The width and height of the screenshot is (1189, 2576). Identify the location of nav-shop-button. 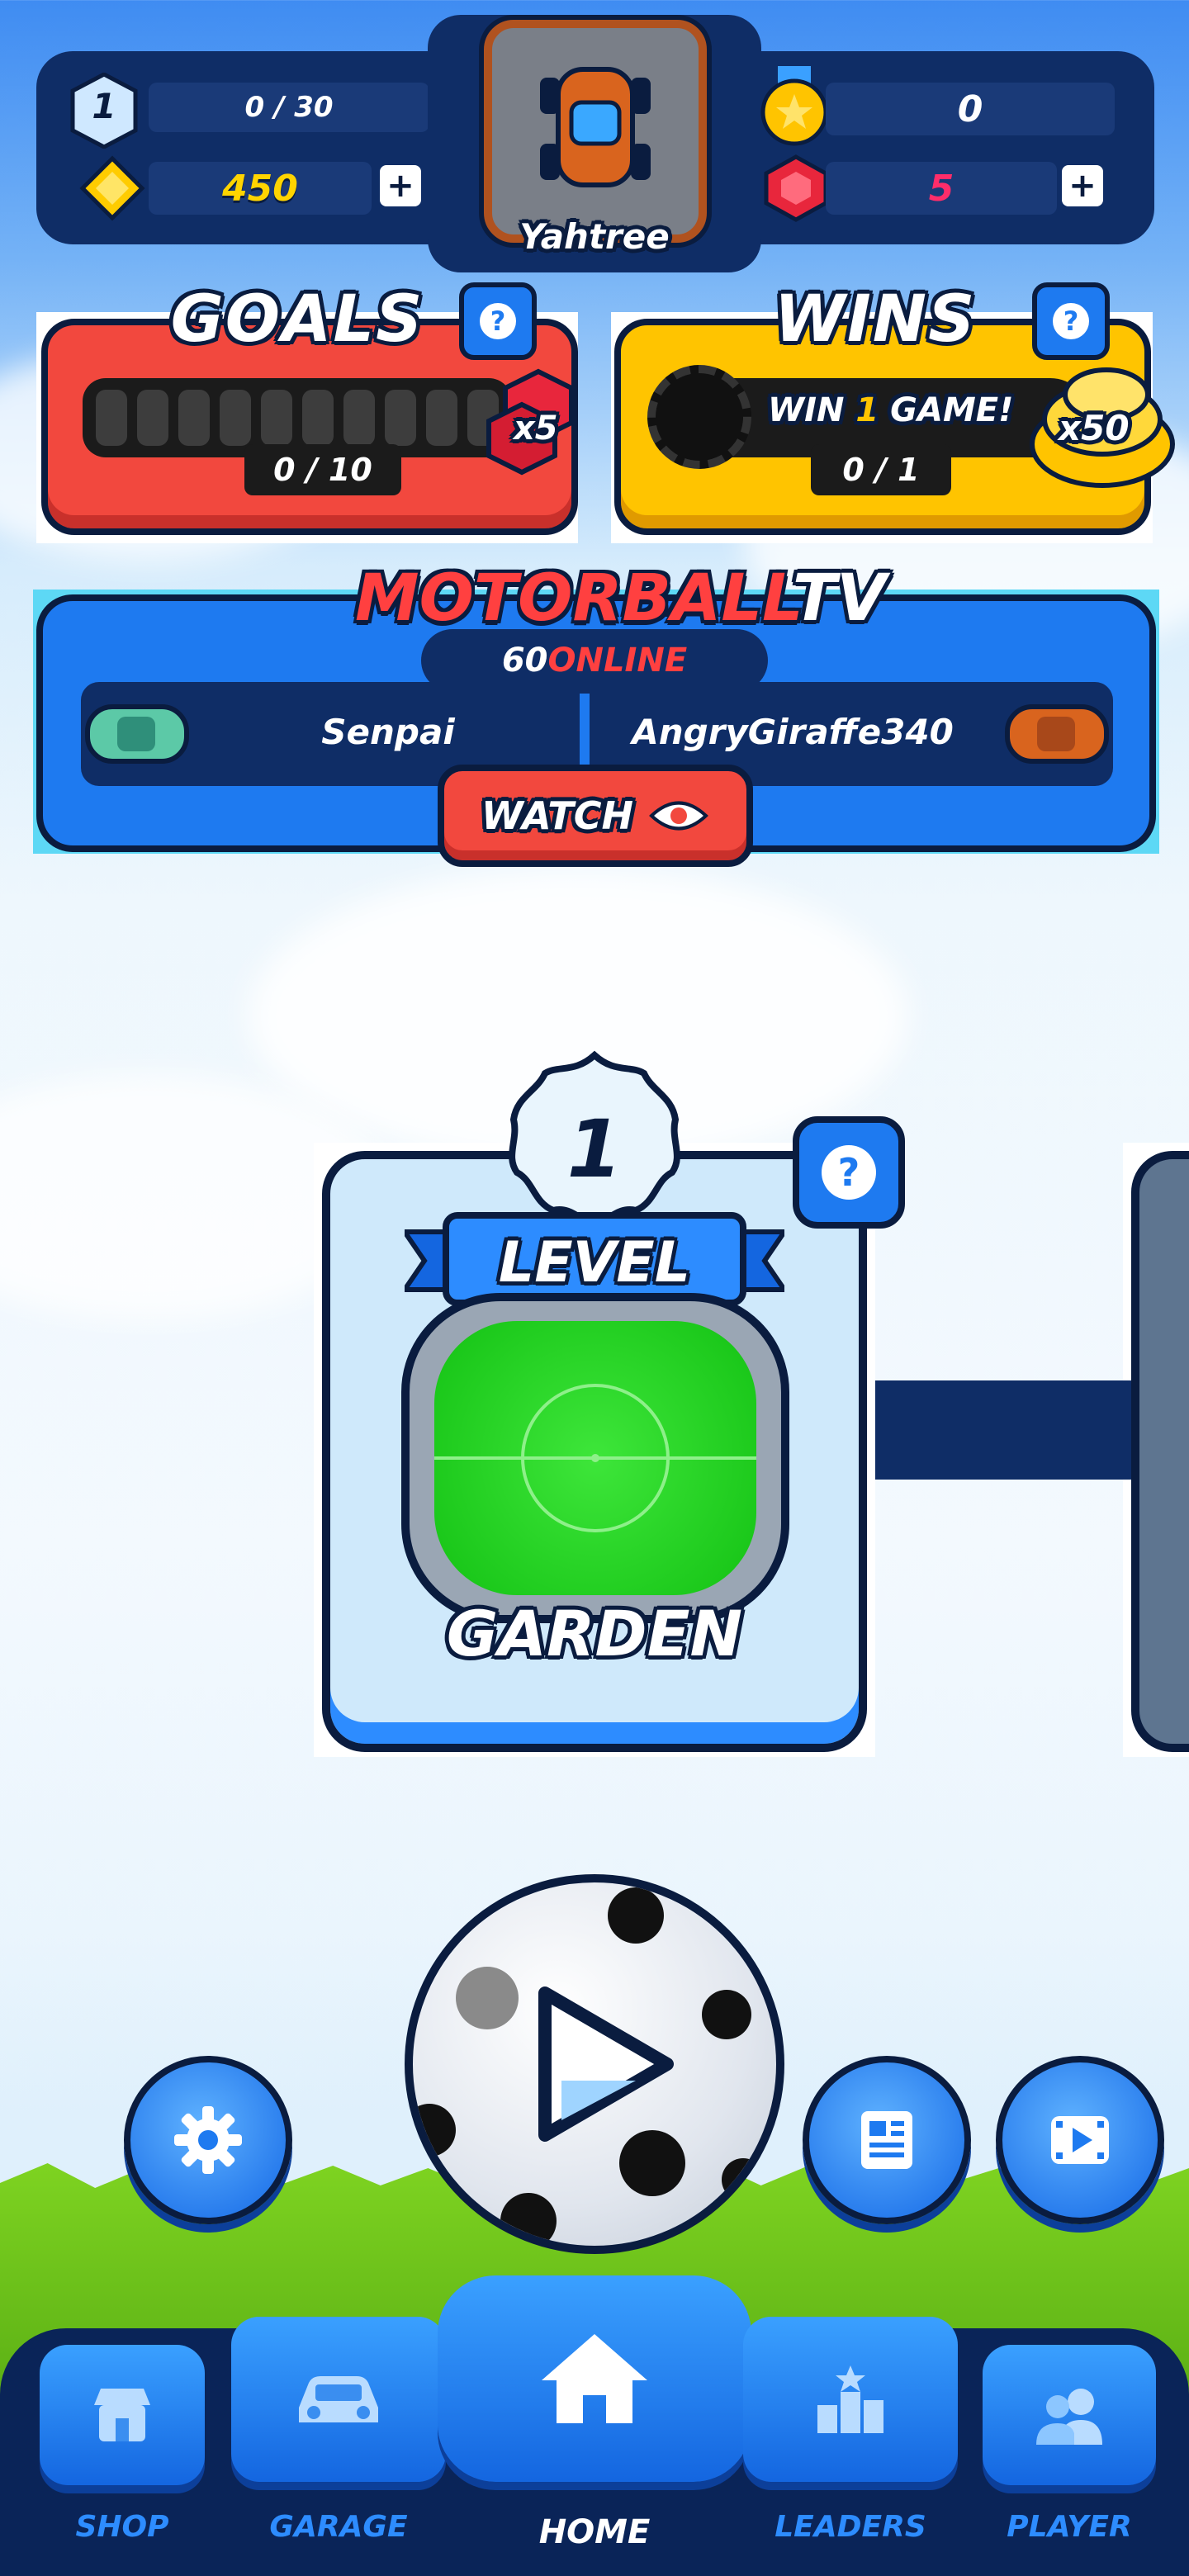
(122, 2415).